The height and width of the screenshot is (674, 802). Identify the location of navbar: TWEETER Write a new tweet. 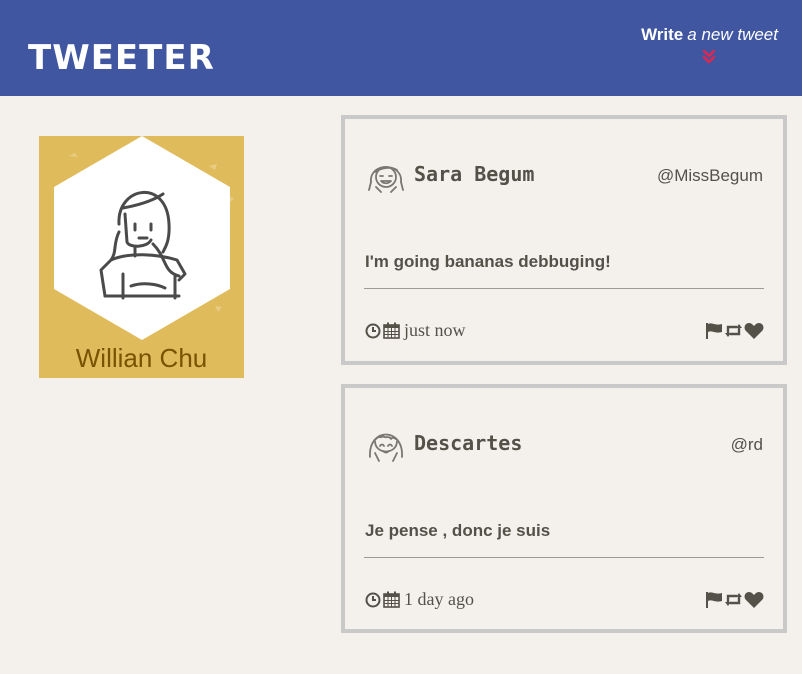
(401, 48).